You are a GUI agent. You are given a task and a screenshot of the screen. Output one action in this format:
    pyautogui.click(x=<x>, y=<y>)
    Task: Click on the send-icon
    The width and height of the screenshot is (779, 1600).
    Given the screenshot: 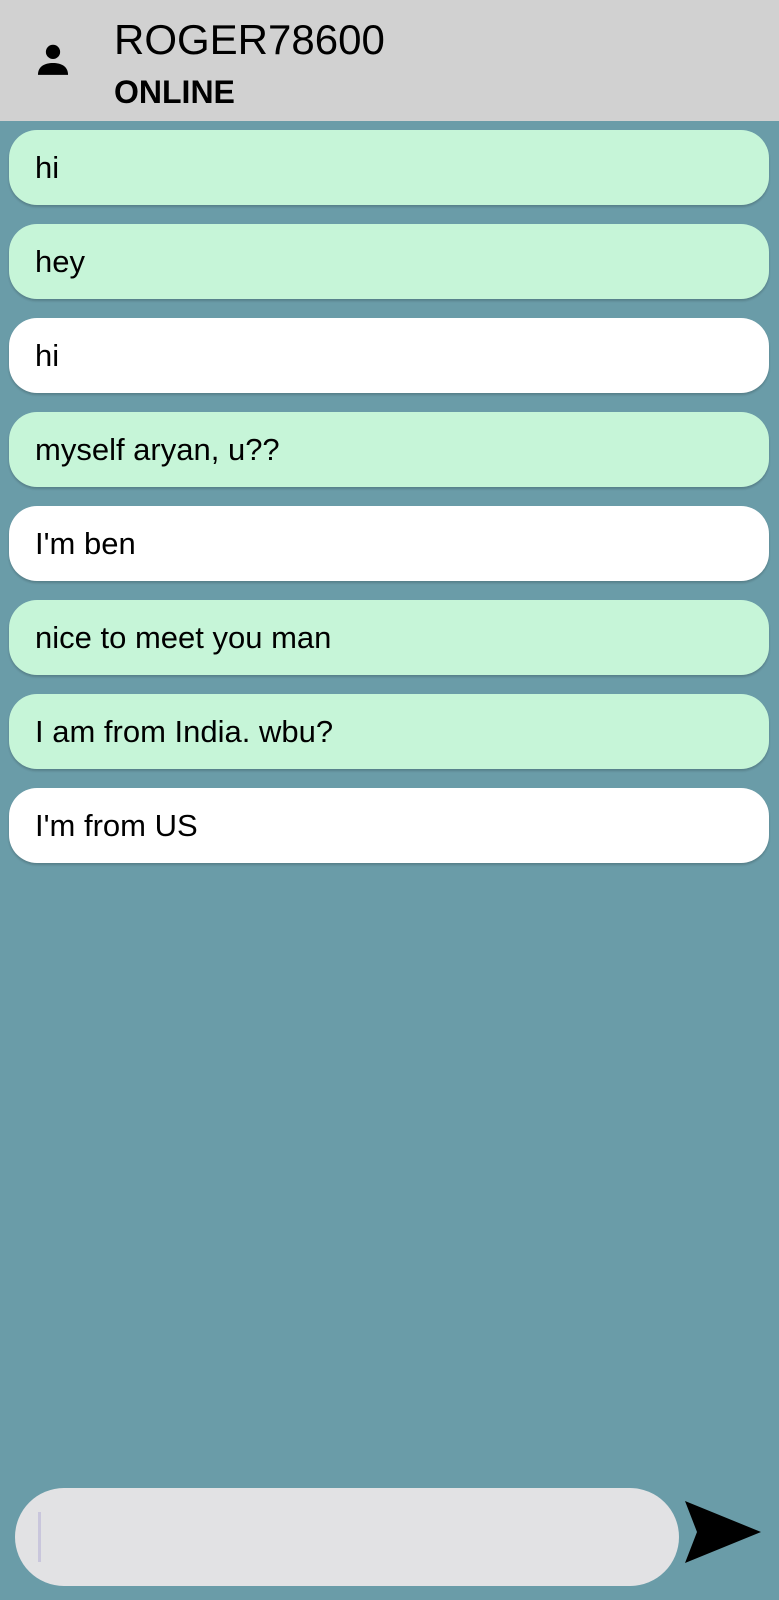 What is the action you would take?
    pyautogui.click(x=723, y=1532)
    